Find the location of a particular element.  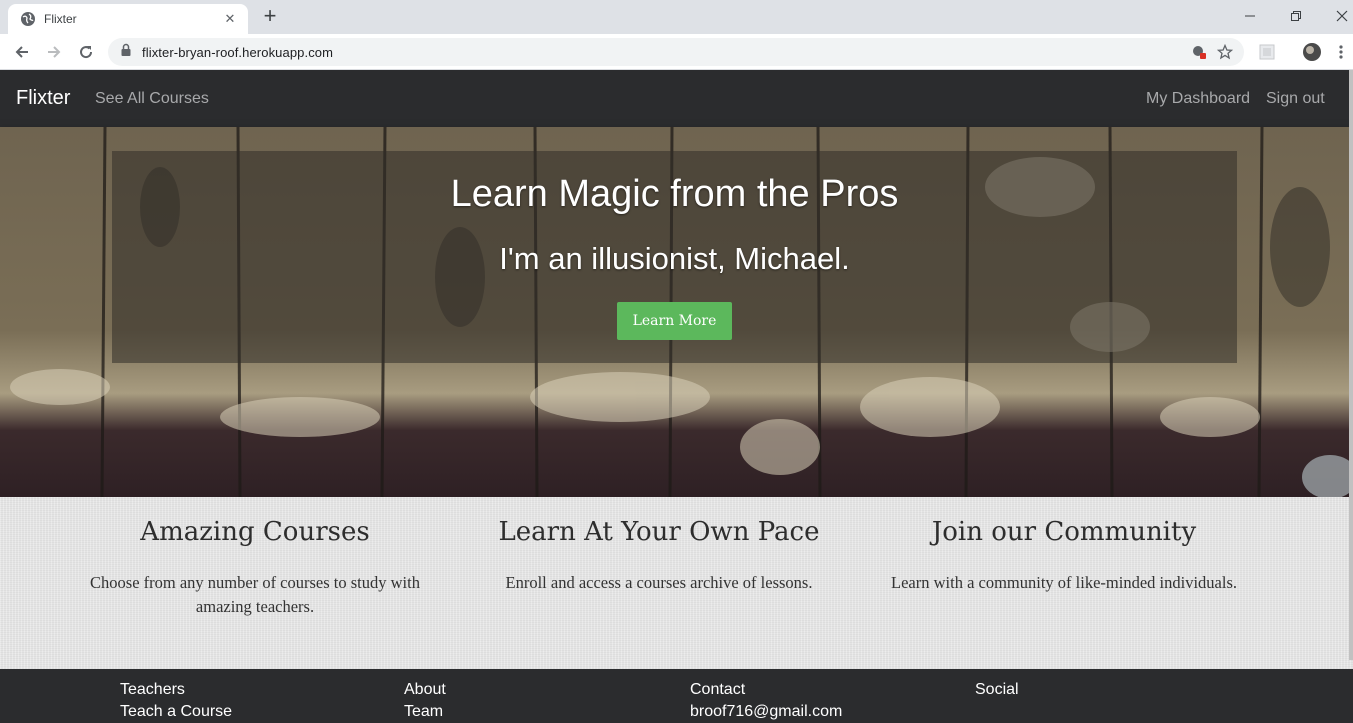

restore-icon is located at coordinates (1296, 16).